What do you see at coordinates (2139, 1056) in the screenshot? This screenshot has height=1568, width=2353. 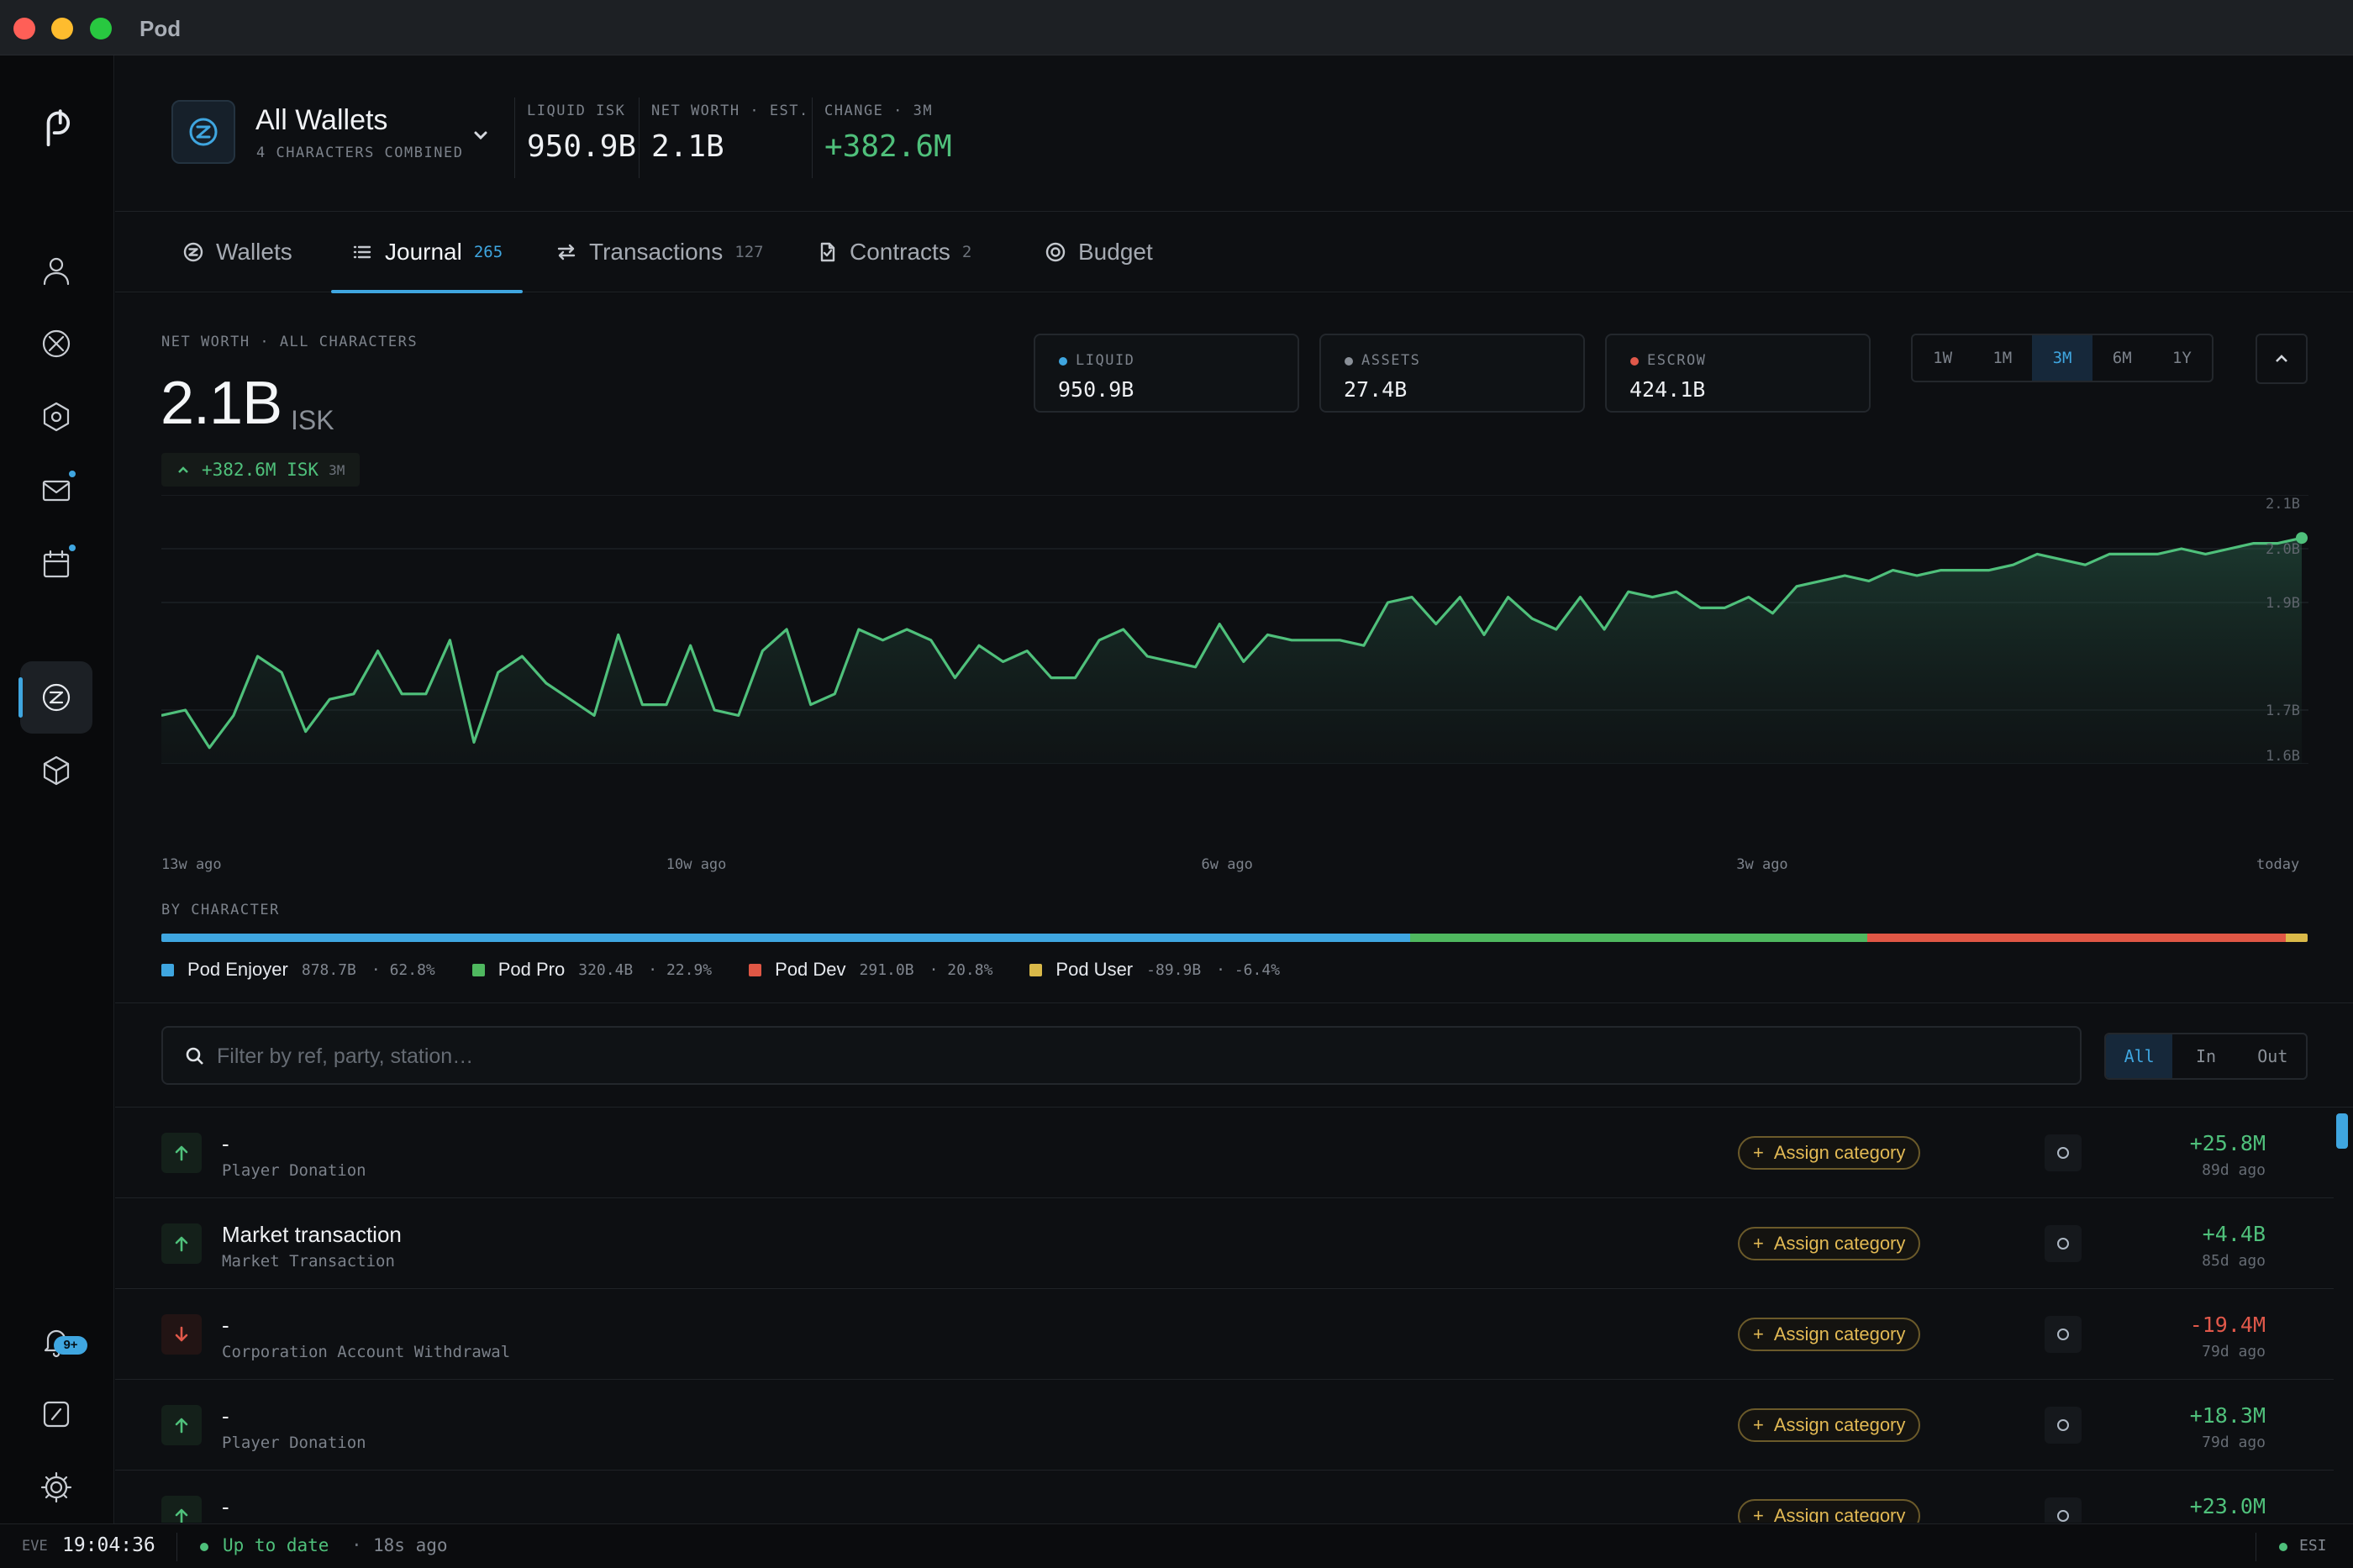 I see `filter-all-button: All` at bounding box center [2139, 1056].